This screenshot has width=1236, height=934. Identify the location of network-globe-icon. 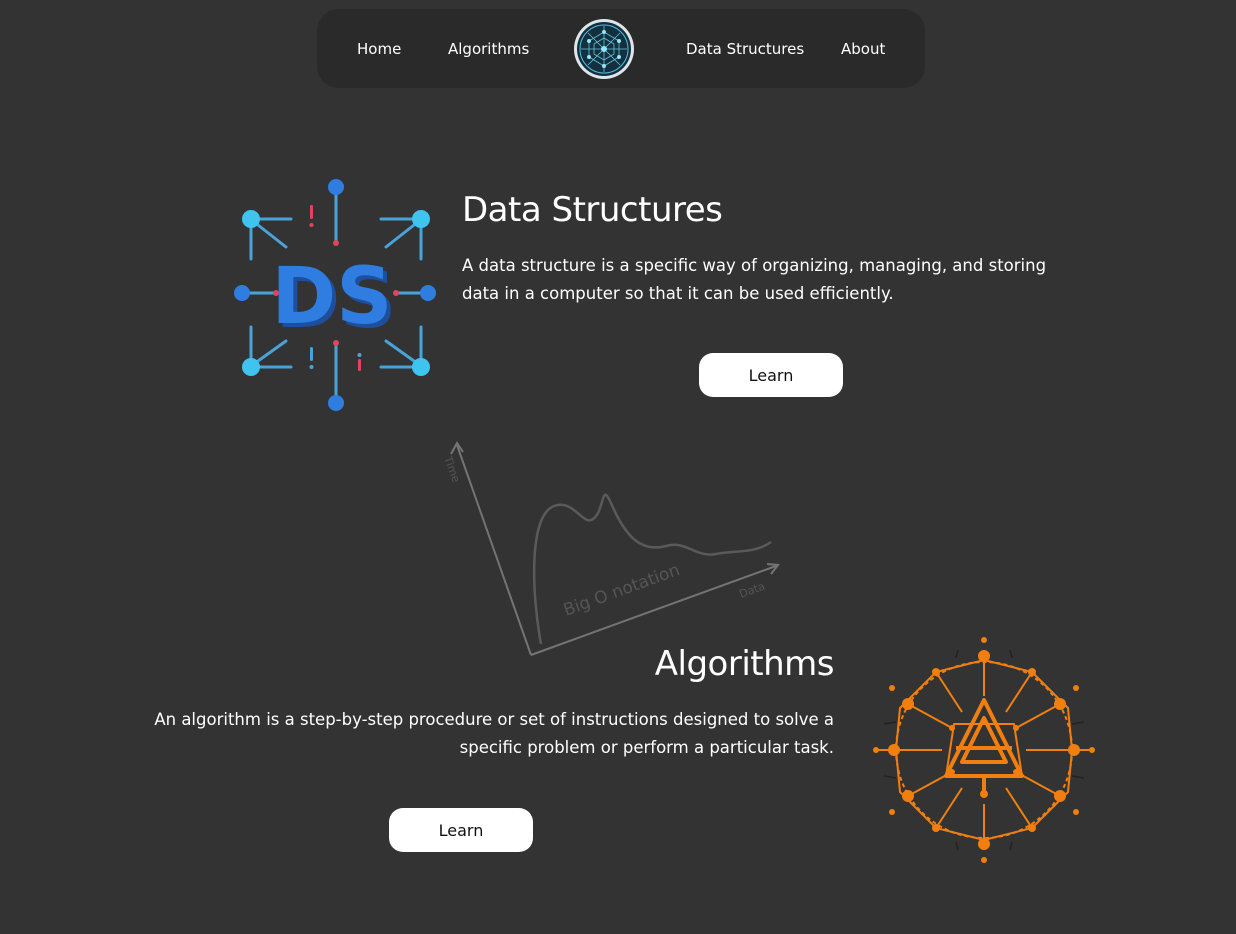
(604, 49).